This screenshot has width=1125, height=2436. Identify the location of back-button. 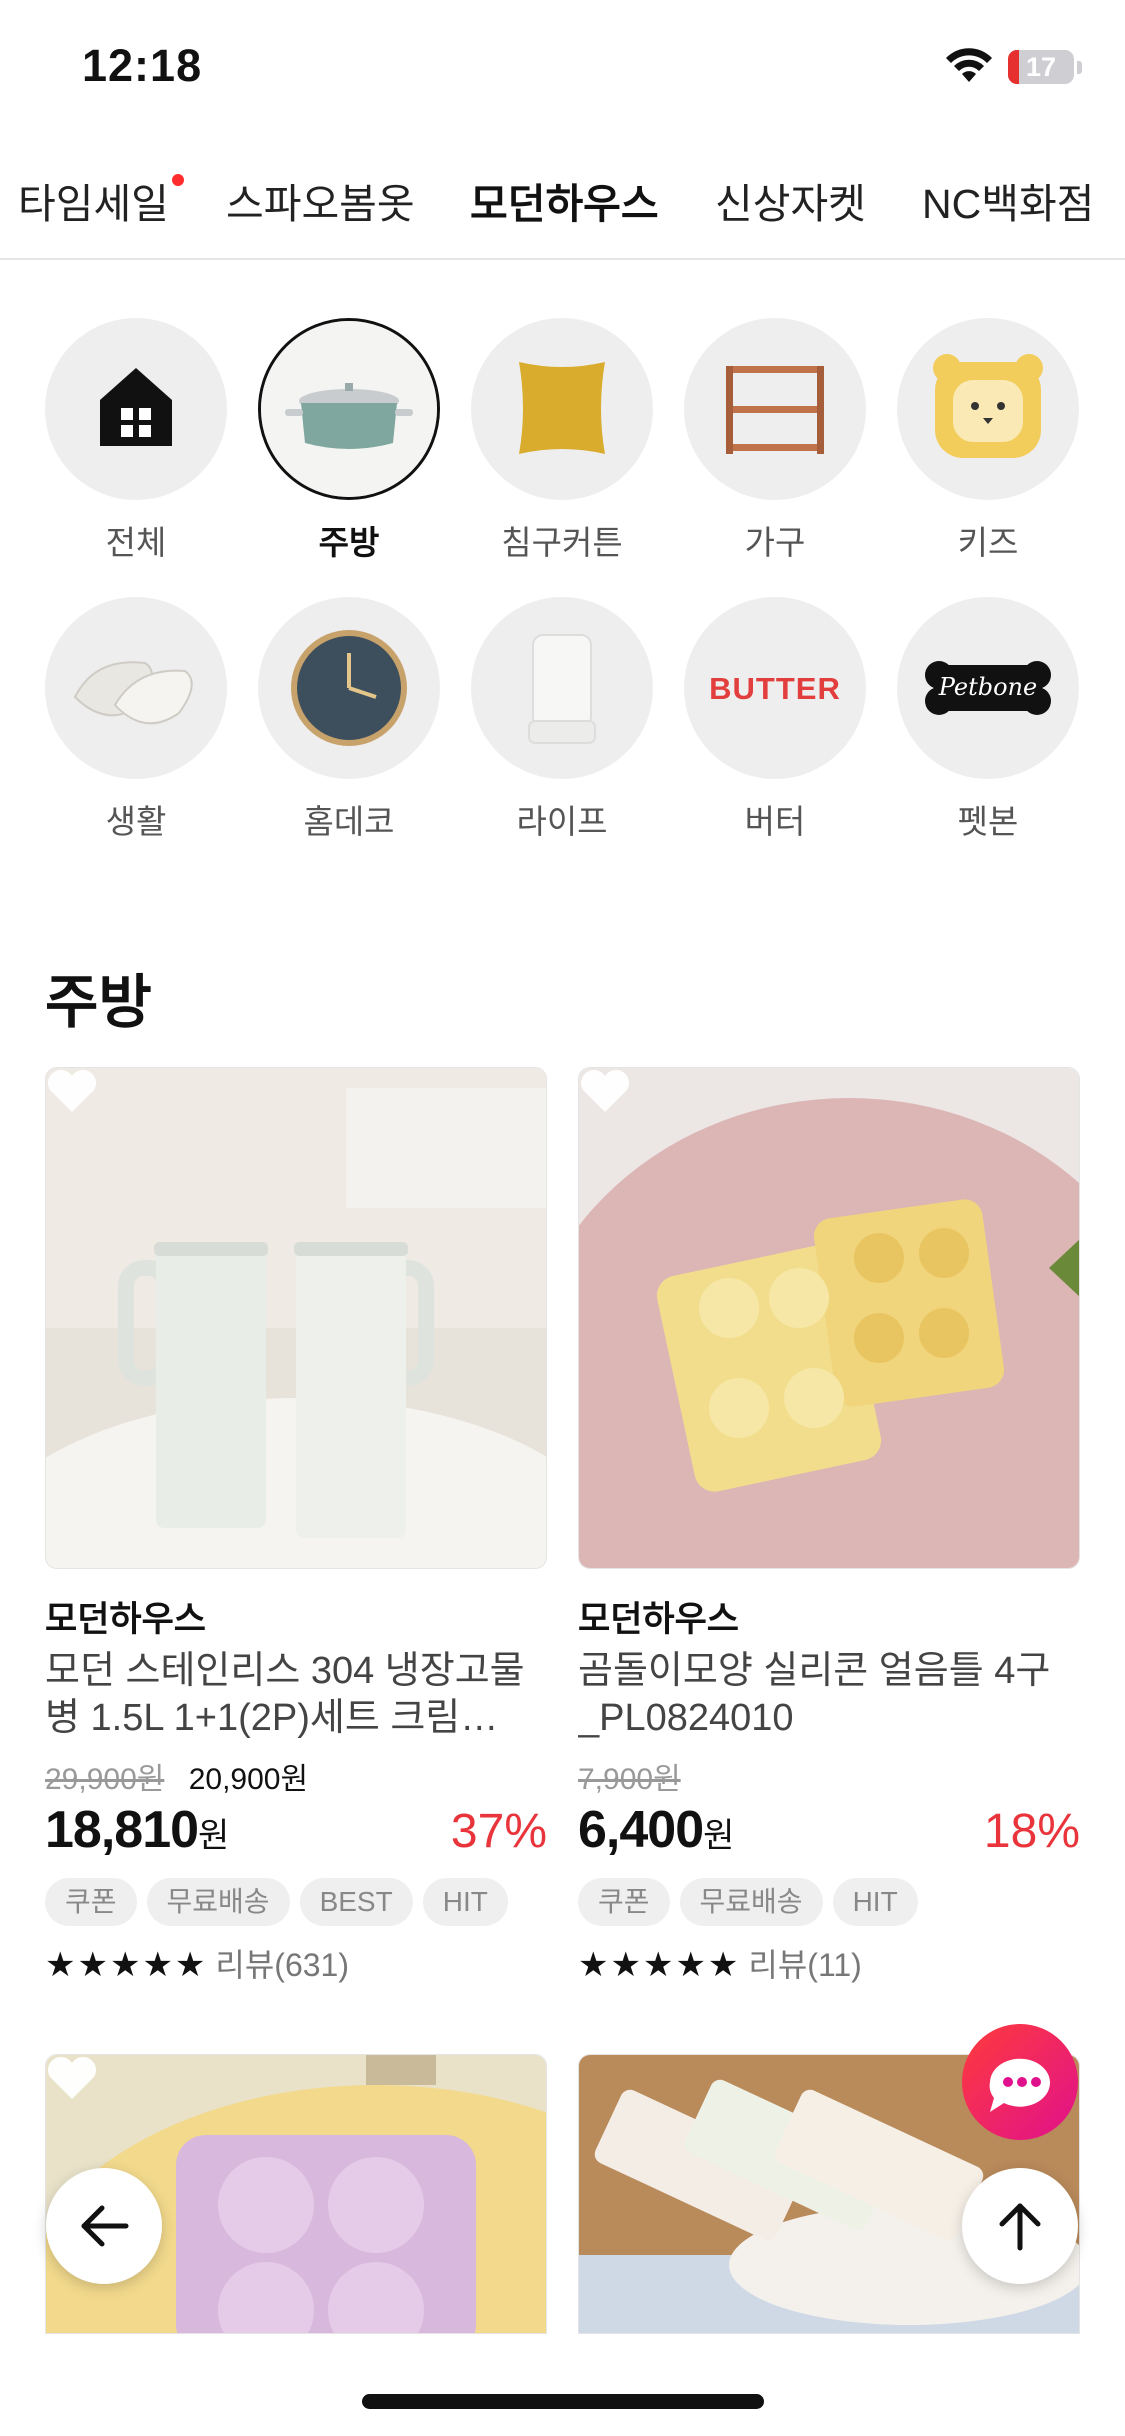
(104, 2226).